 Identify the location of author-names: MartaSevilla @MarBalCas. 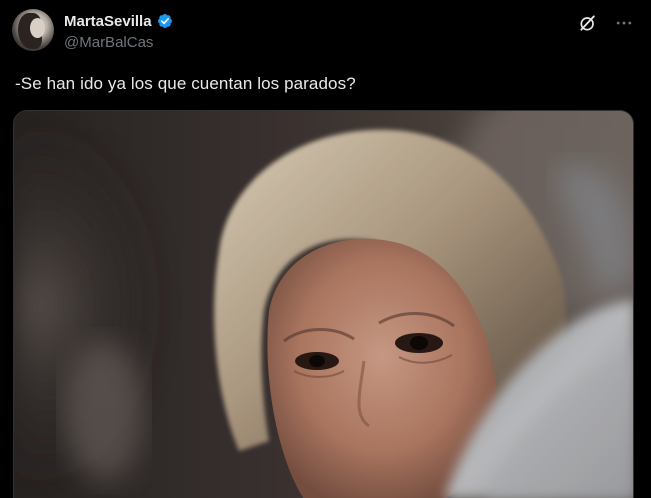
(119, 31).